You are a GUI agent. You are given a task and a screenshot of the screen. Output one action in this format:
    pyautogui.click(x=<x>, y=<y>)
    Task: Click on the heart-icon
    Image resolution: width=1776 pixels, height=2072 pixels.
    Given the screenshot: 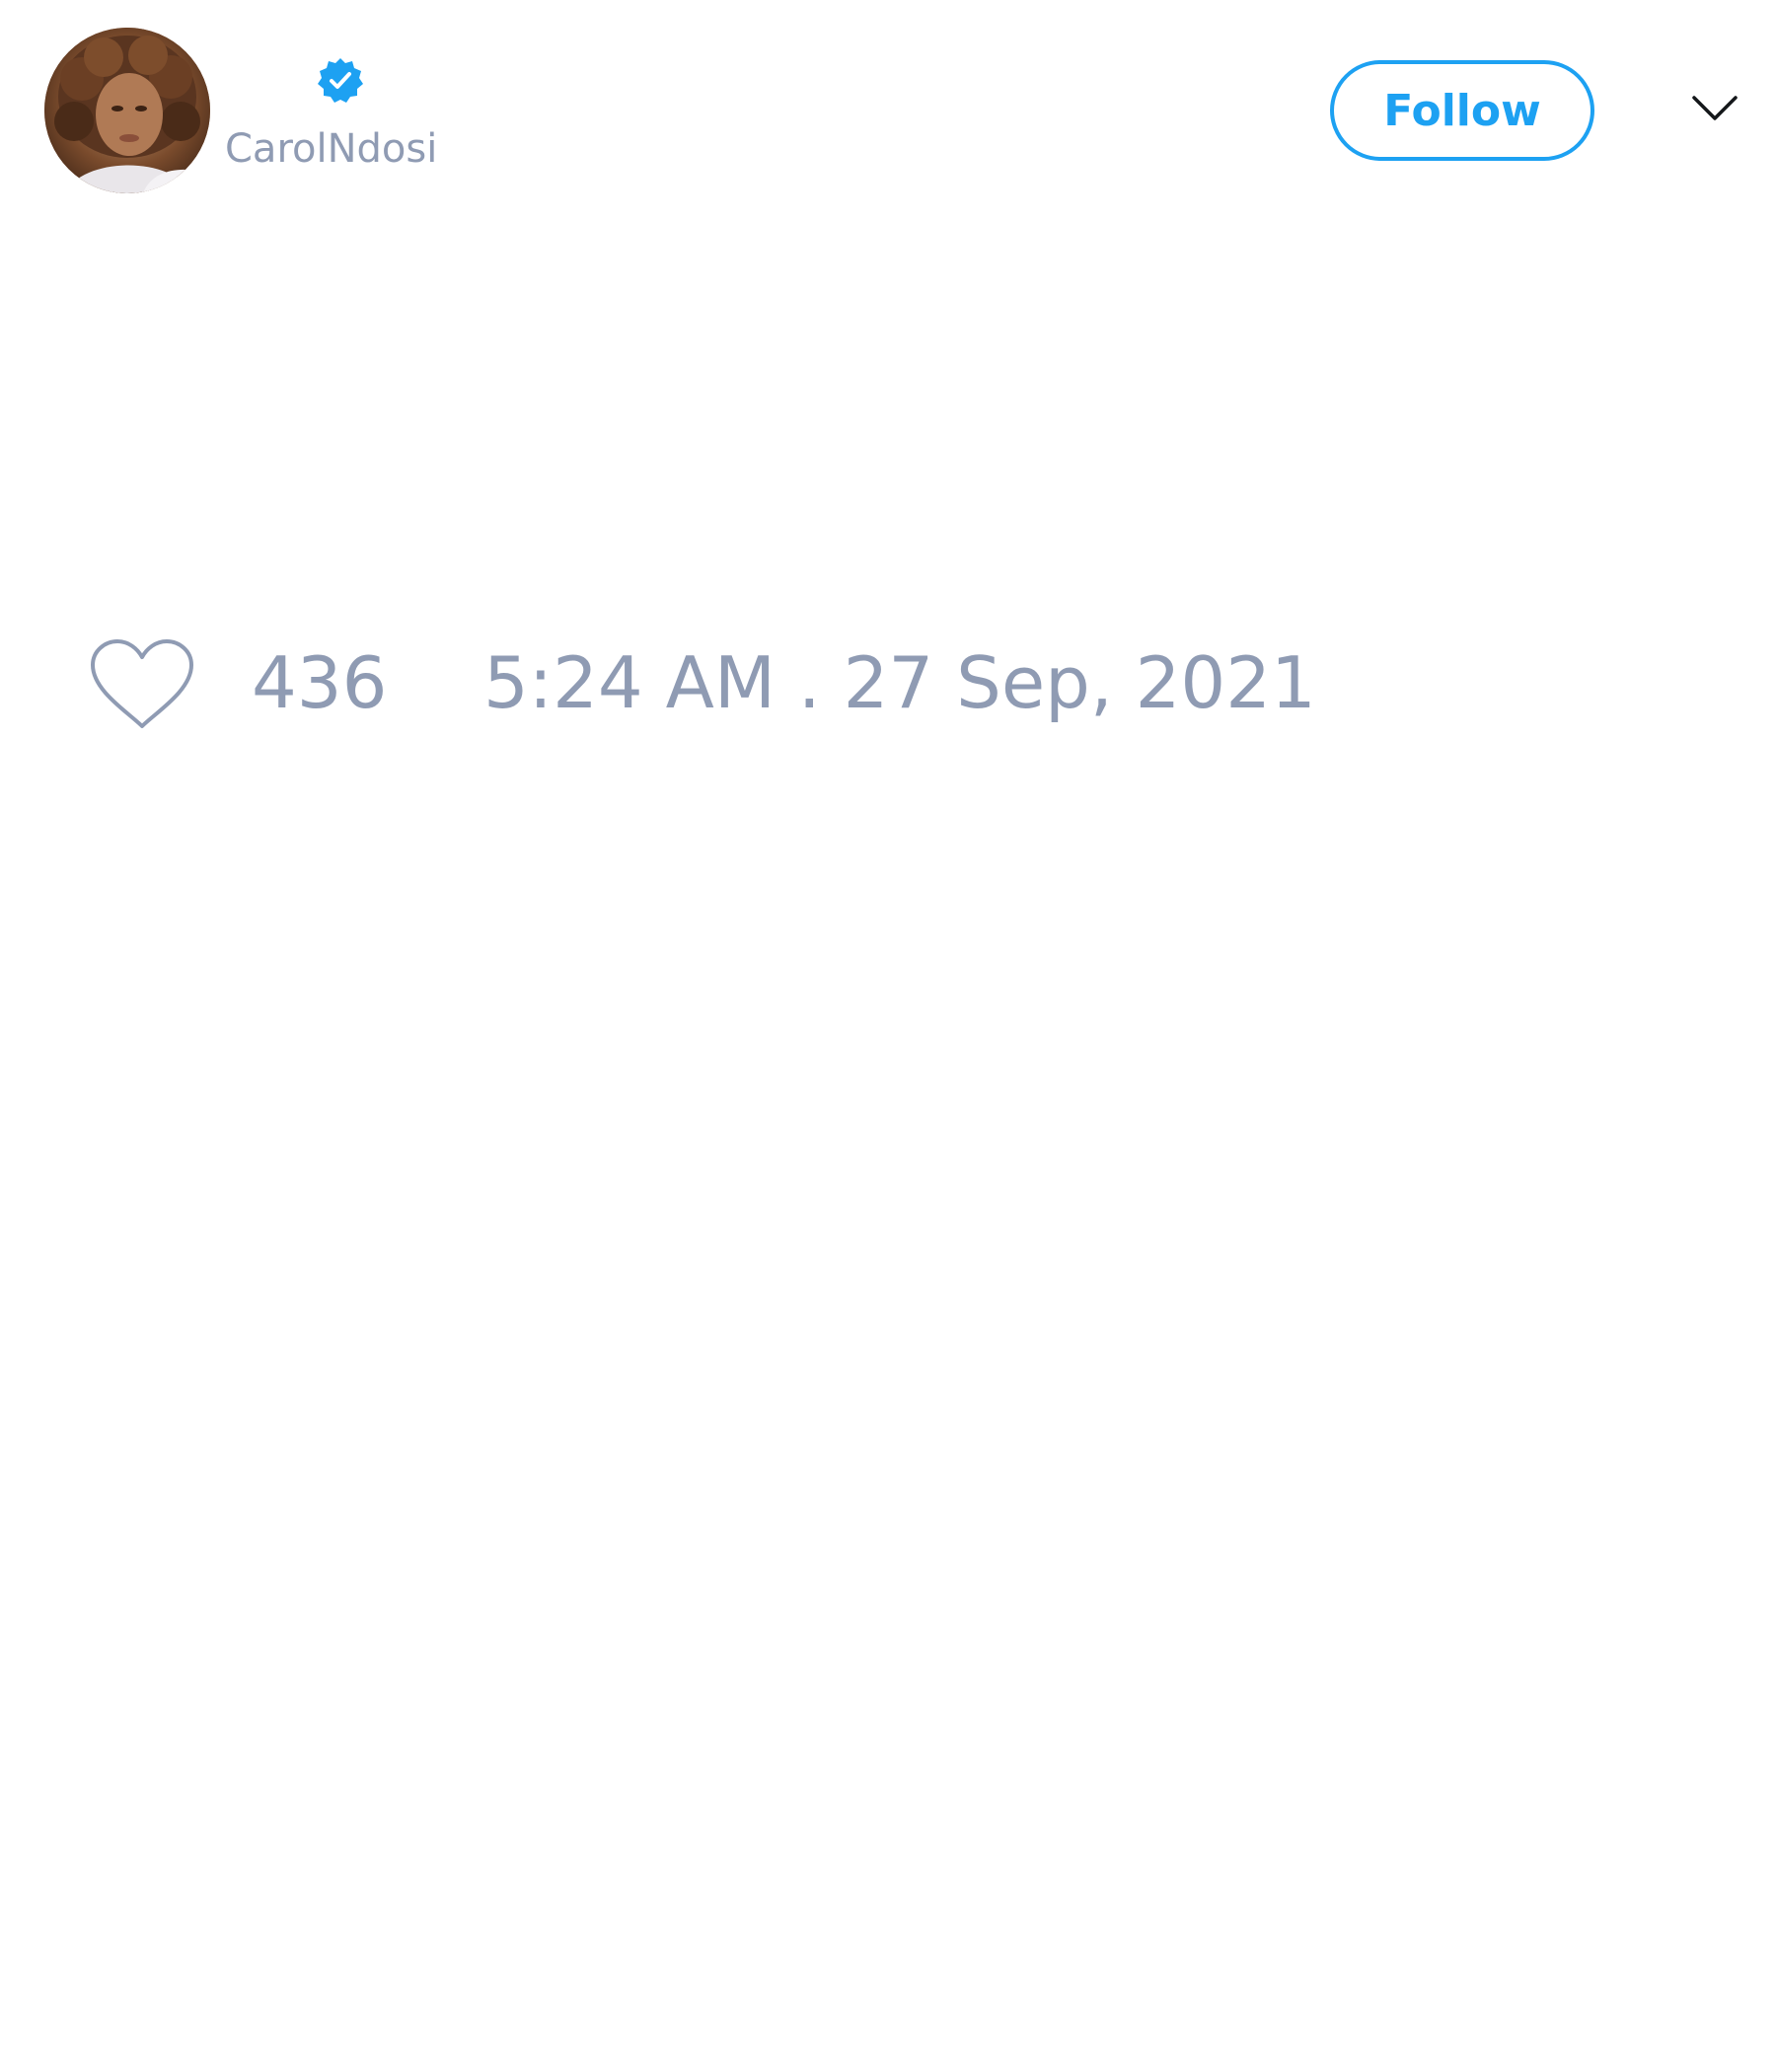 What is the action you would take?
    pyautogui.click(x=142, y=684)
    